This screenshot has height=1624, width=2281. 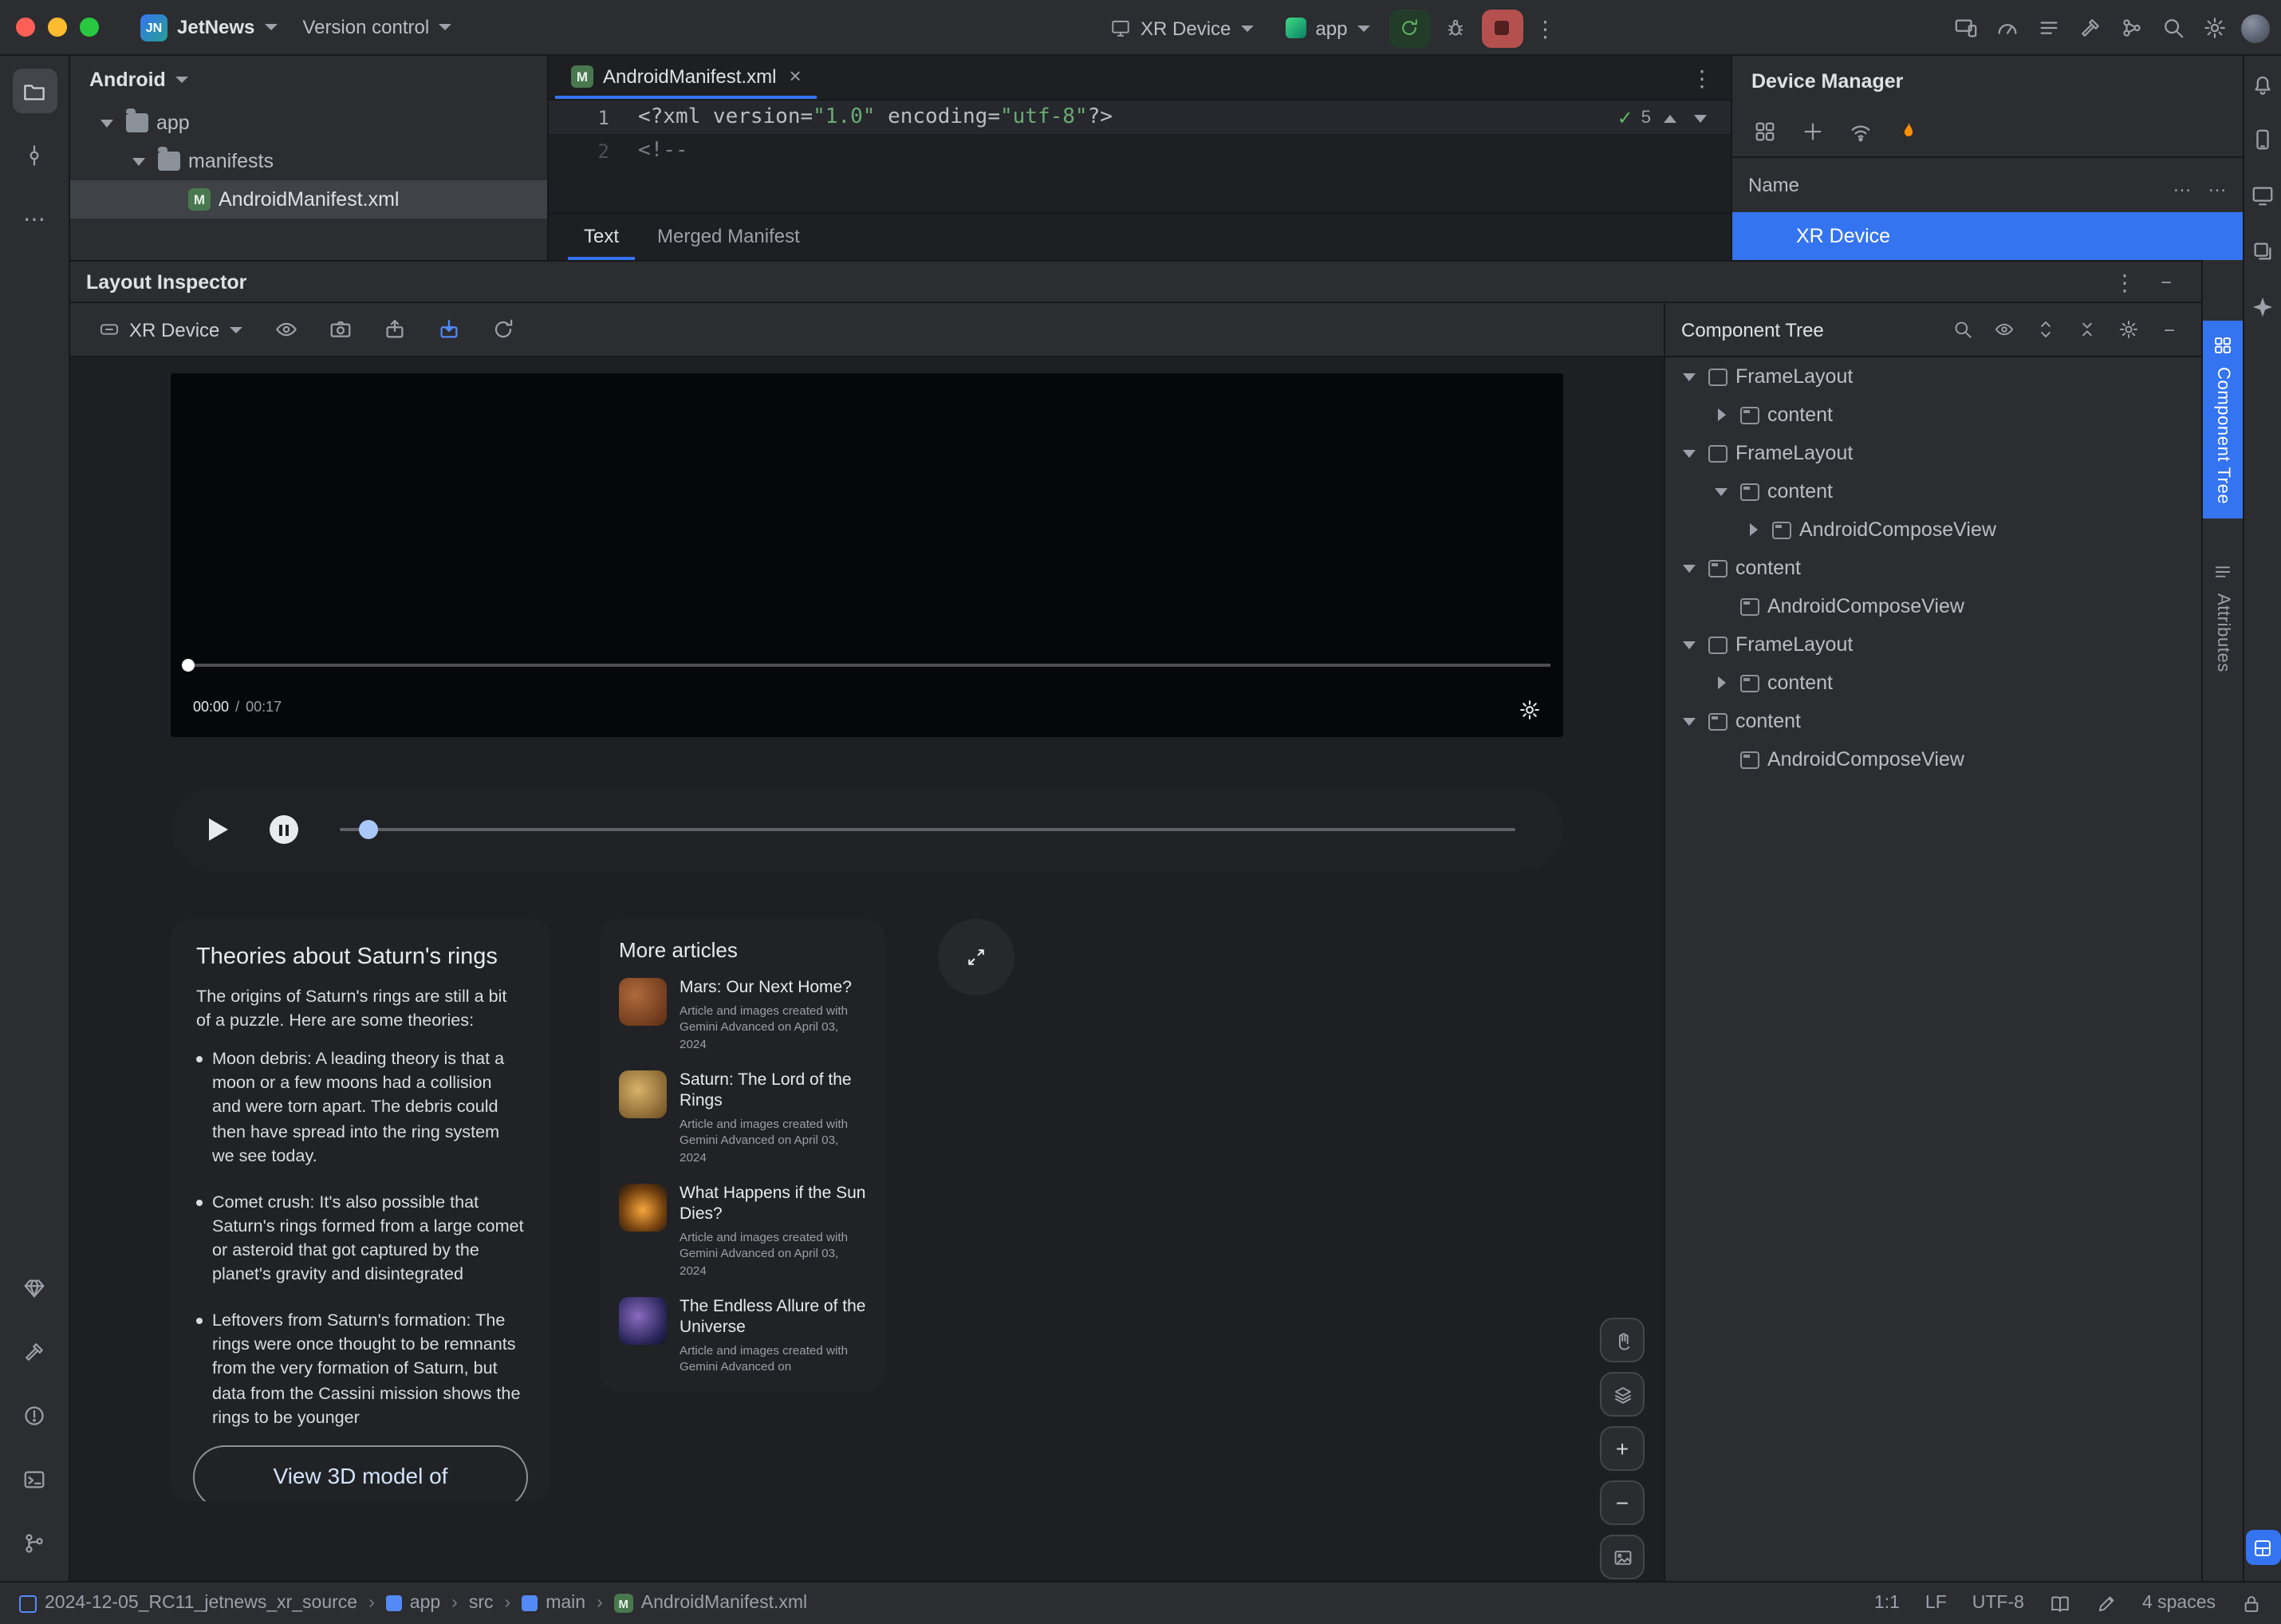 I want to click on caret-position: 1:1, so click(x=1887, y=1603).